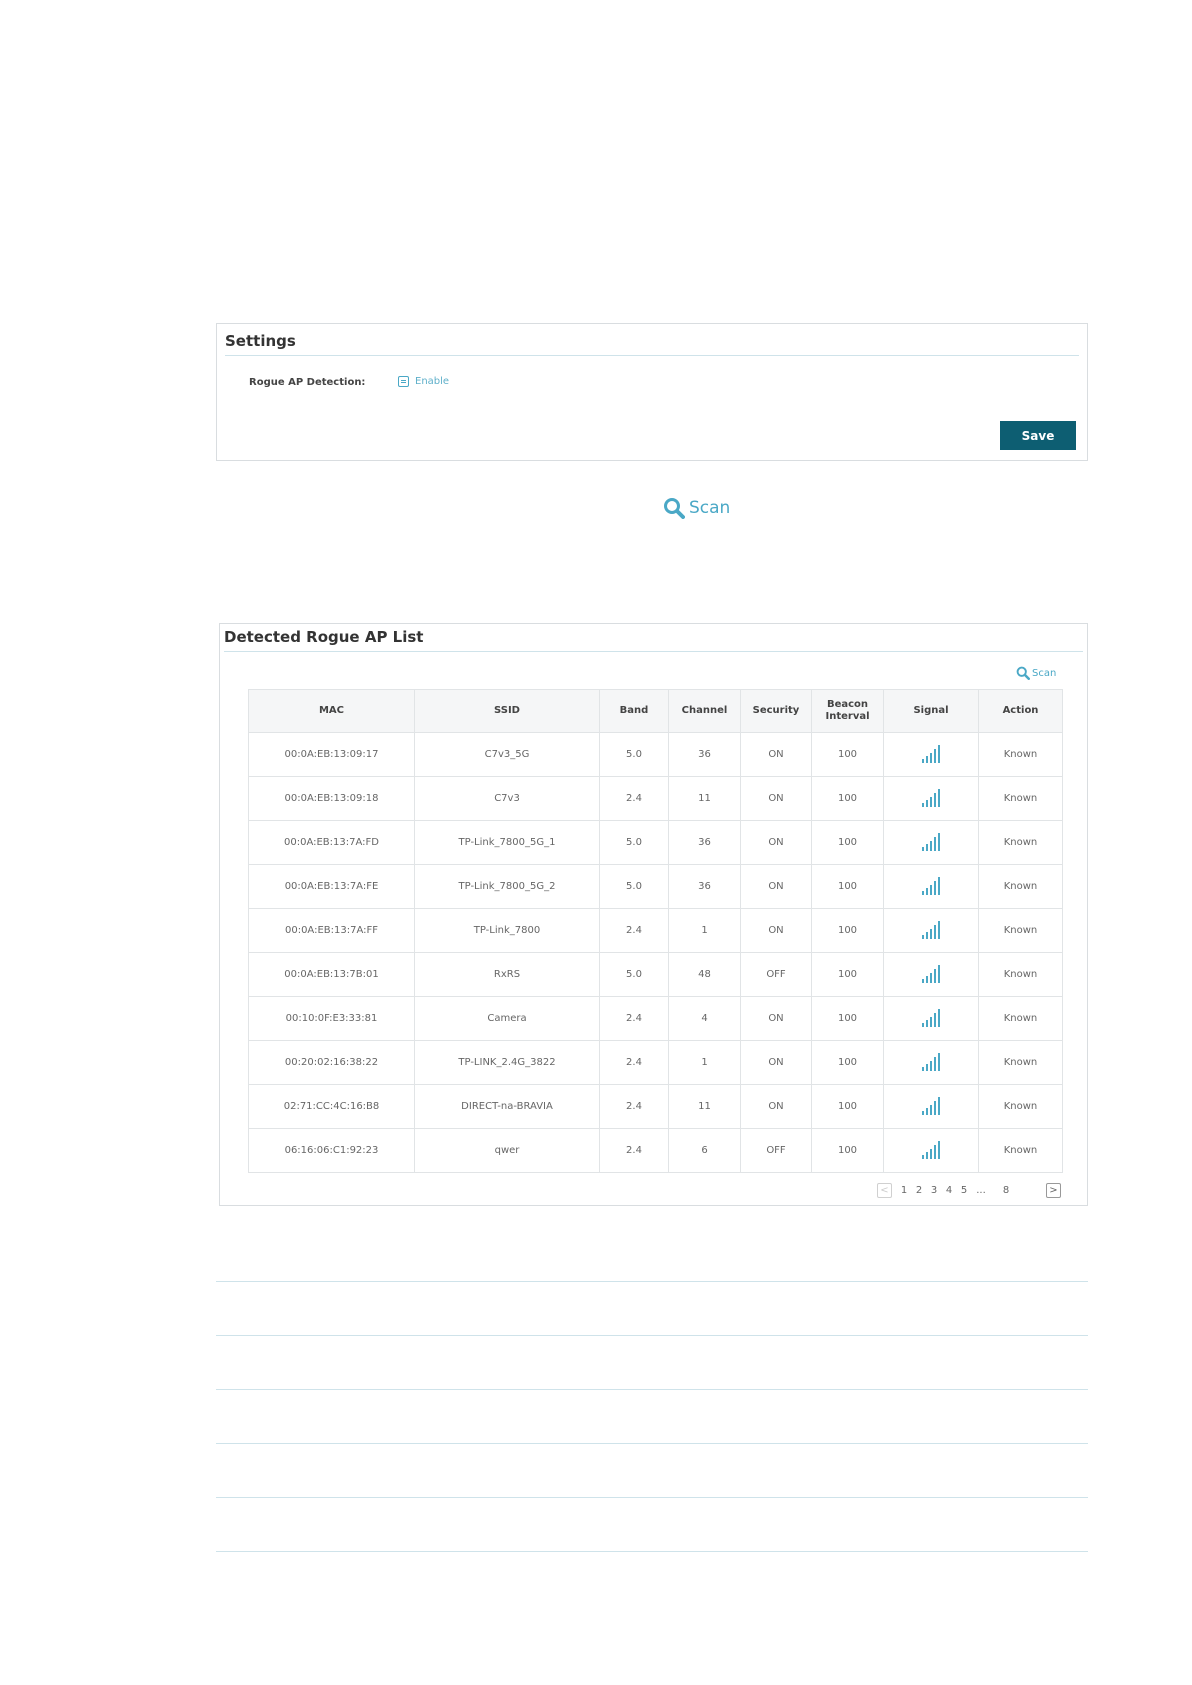  Describe the element at coordinates (704, 1018) in the screenshot. I see `cell-channel: 4` at that location.